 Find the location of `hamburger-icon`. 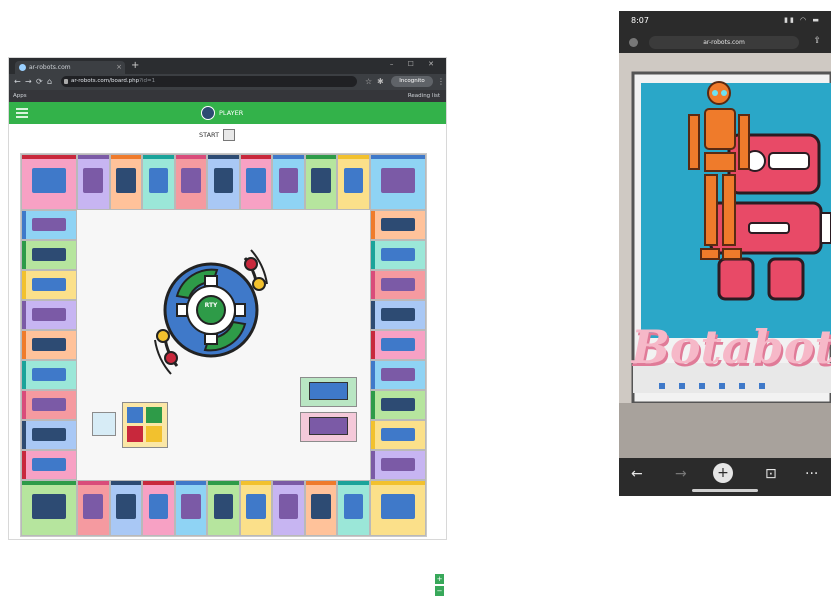

hamburger-icon is located at coordinates (22, 113).